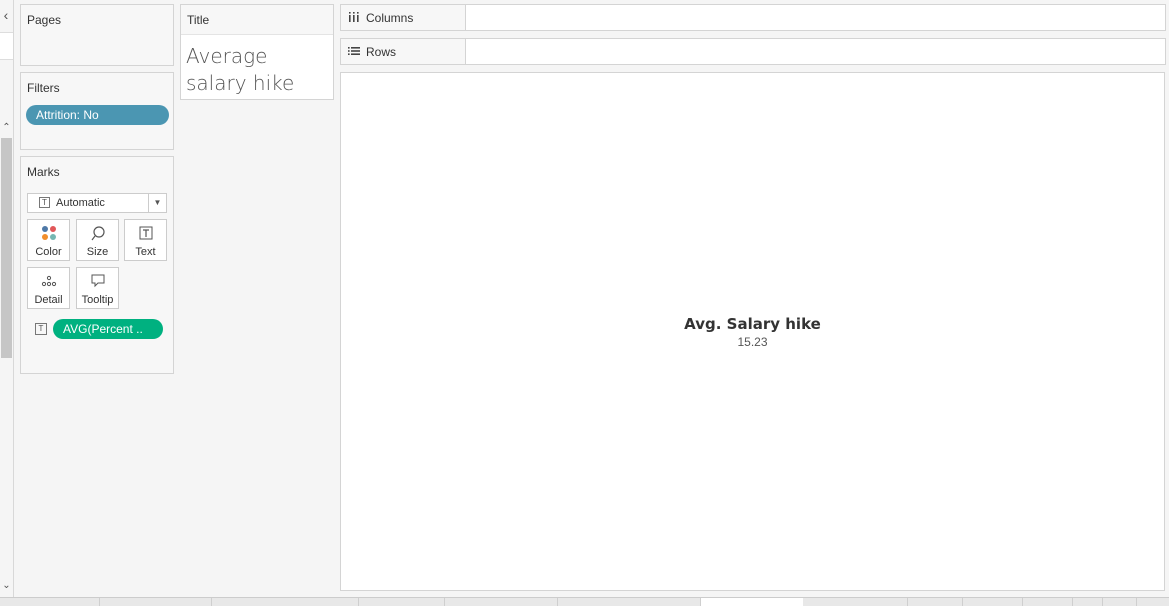  What do you see at coordinates (48, 252) in the screenshot?
I see `marks-color-label: Color` at bounding box center [48, 252].